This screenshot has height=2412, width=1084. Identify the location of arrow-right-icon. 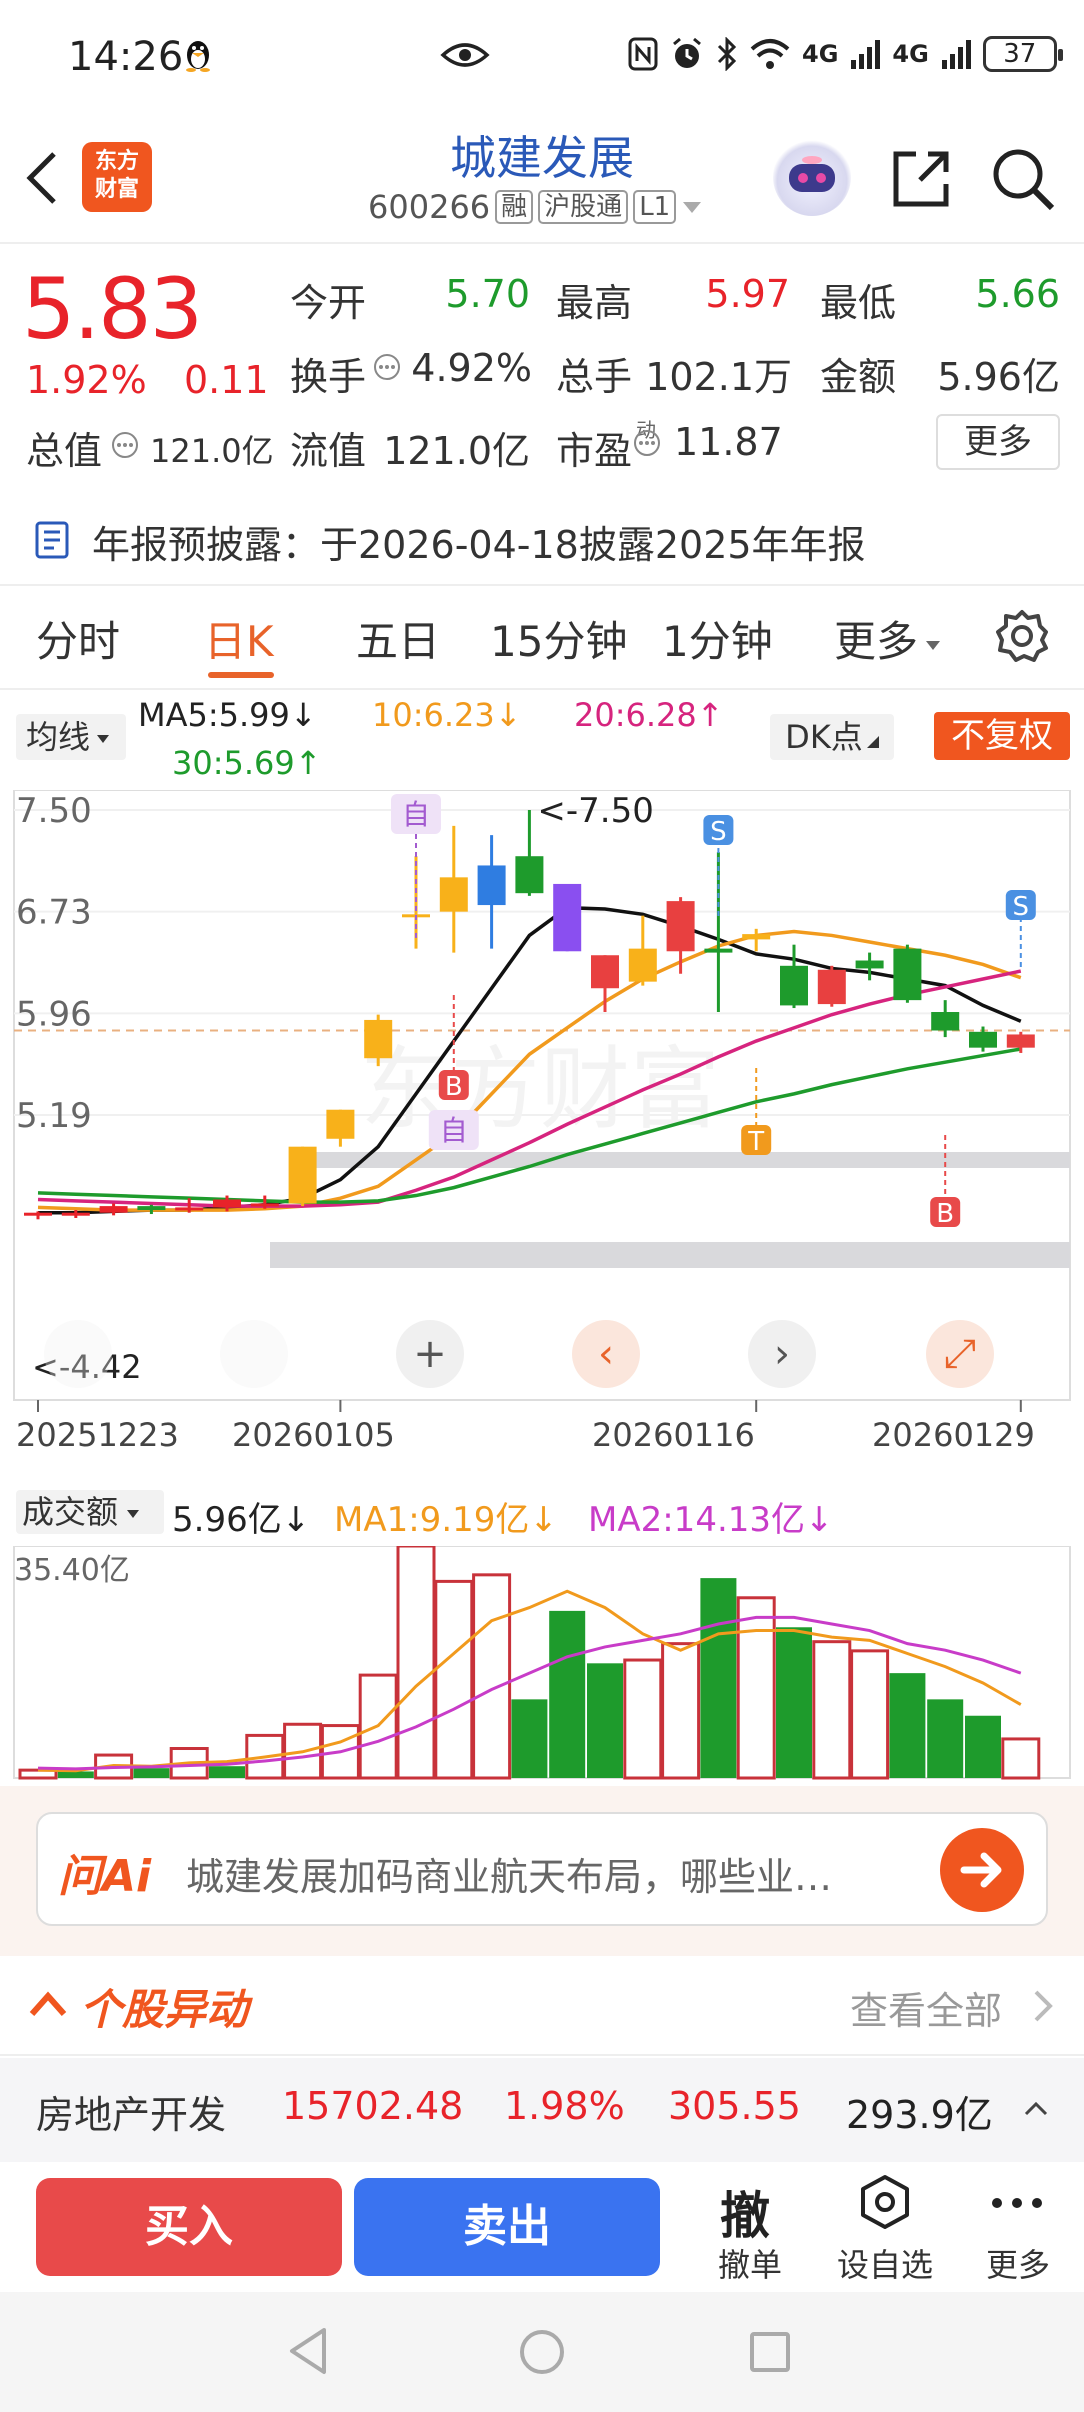
(981, 1870).